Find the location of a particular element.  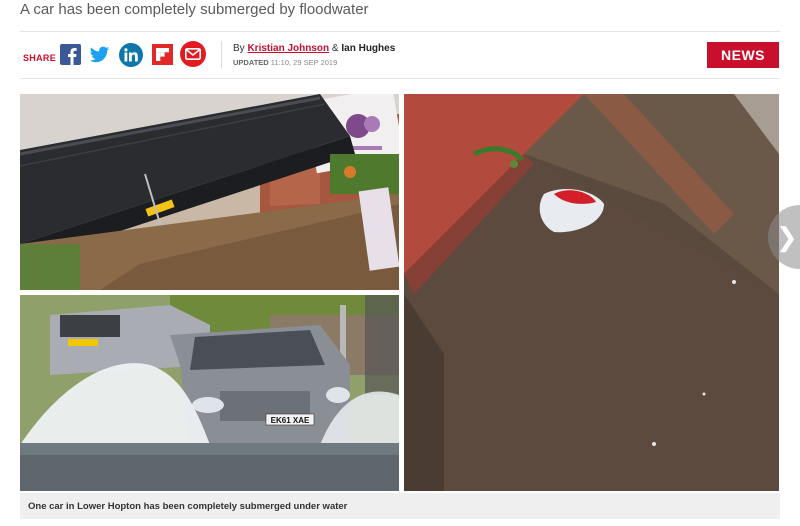

updated-timestamp: UPDATED 11:10, 29 SEP 2019 is located at coordinates (285, 62).